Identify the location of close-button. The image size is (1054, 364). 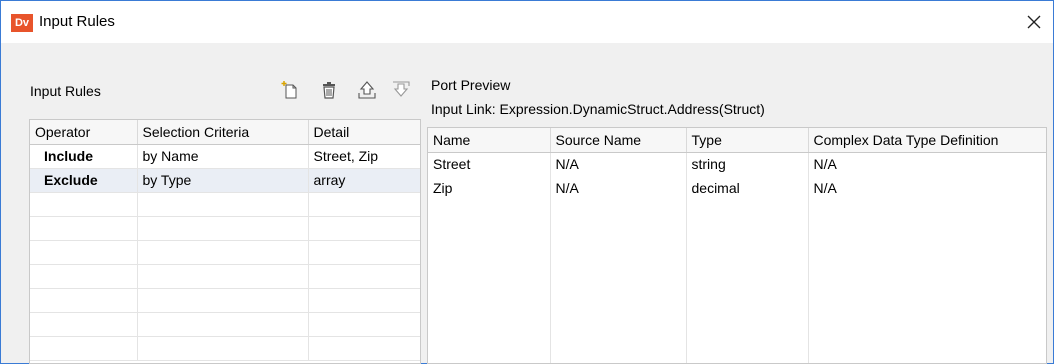
(1034, 22).